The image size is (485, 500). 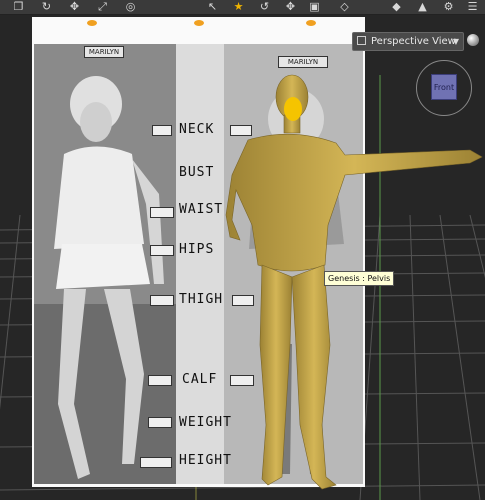 I want to click on scale-icon: ⤢, so click(x=102, y=6).